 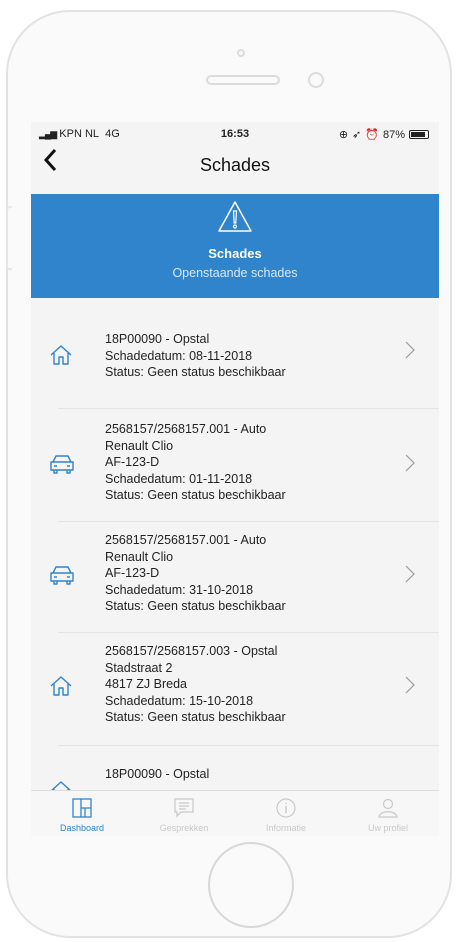 I want to click on item-line: Stadstraat 2, so click(x=139, y=667).